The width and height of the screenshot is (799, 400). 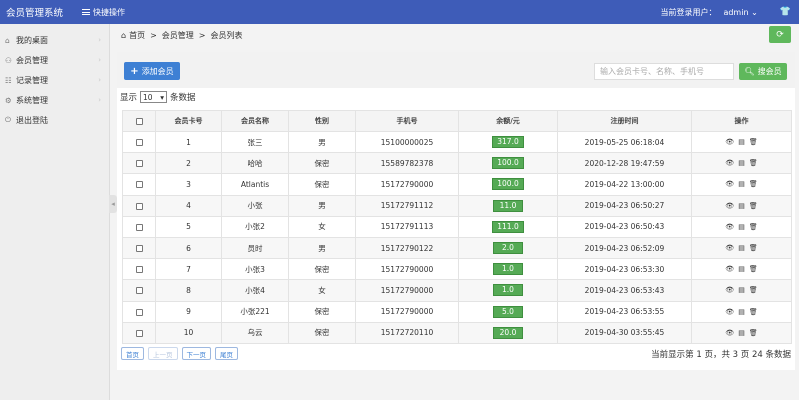 What do you see at coordinates (137, 35) in the screenshot?
I see `breadcrumb-home: 首页` at bounding box center [137, 35].